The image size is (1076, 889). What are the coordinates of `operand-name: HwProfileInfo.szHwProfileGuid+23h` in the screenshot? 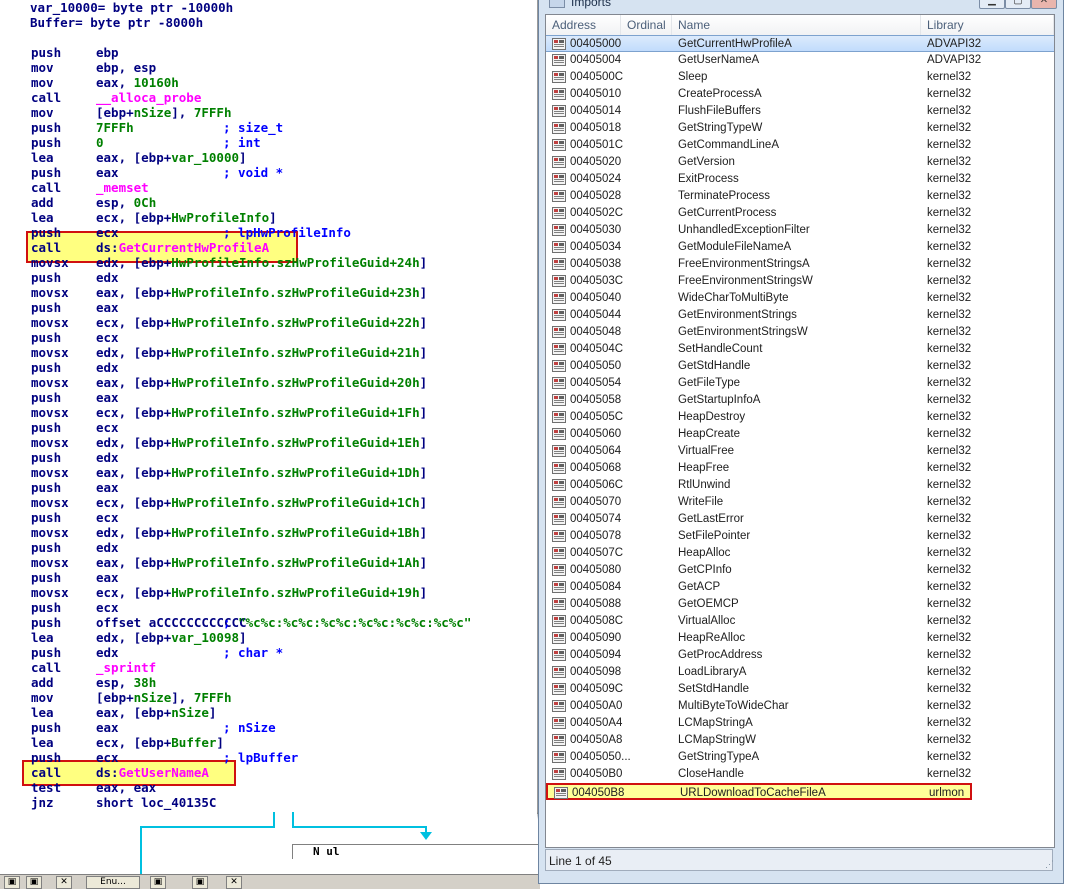 It's located at (295, 292).